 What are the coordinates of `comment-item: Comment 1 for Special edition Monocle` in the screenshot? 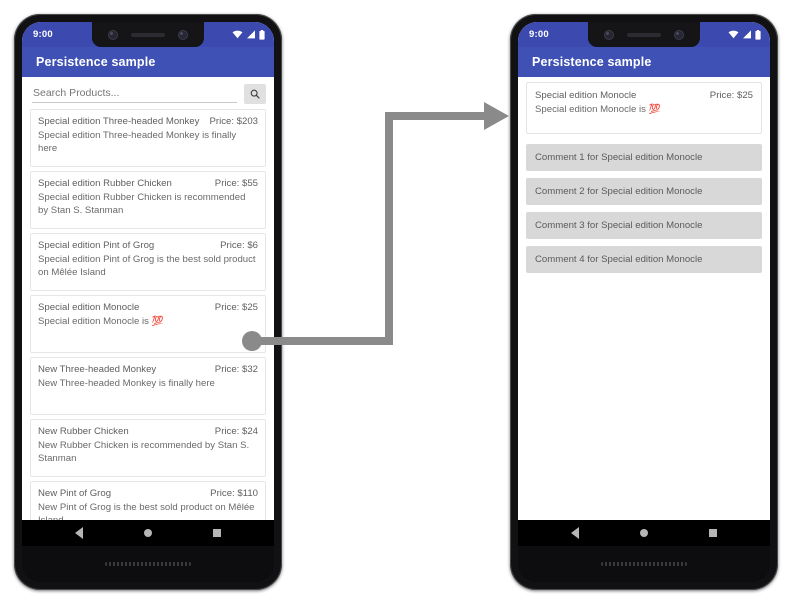 It's located at (644, 157).